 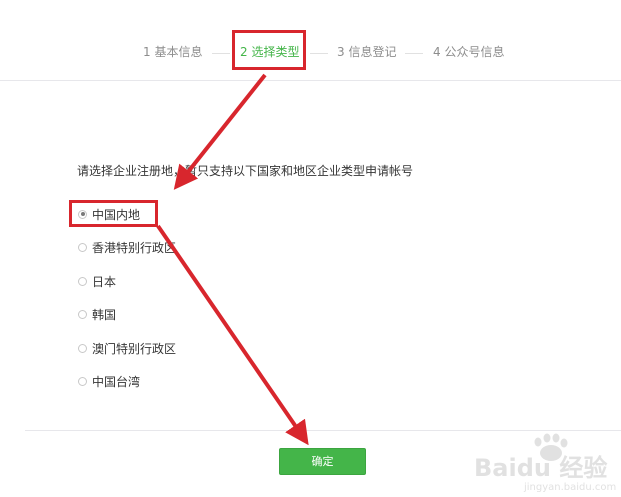 What do you see at coordinates (104, 314) in the screenshot?
I see `radio-label: 韩国` at bounding box center [104, 314].